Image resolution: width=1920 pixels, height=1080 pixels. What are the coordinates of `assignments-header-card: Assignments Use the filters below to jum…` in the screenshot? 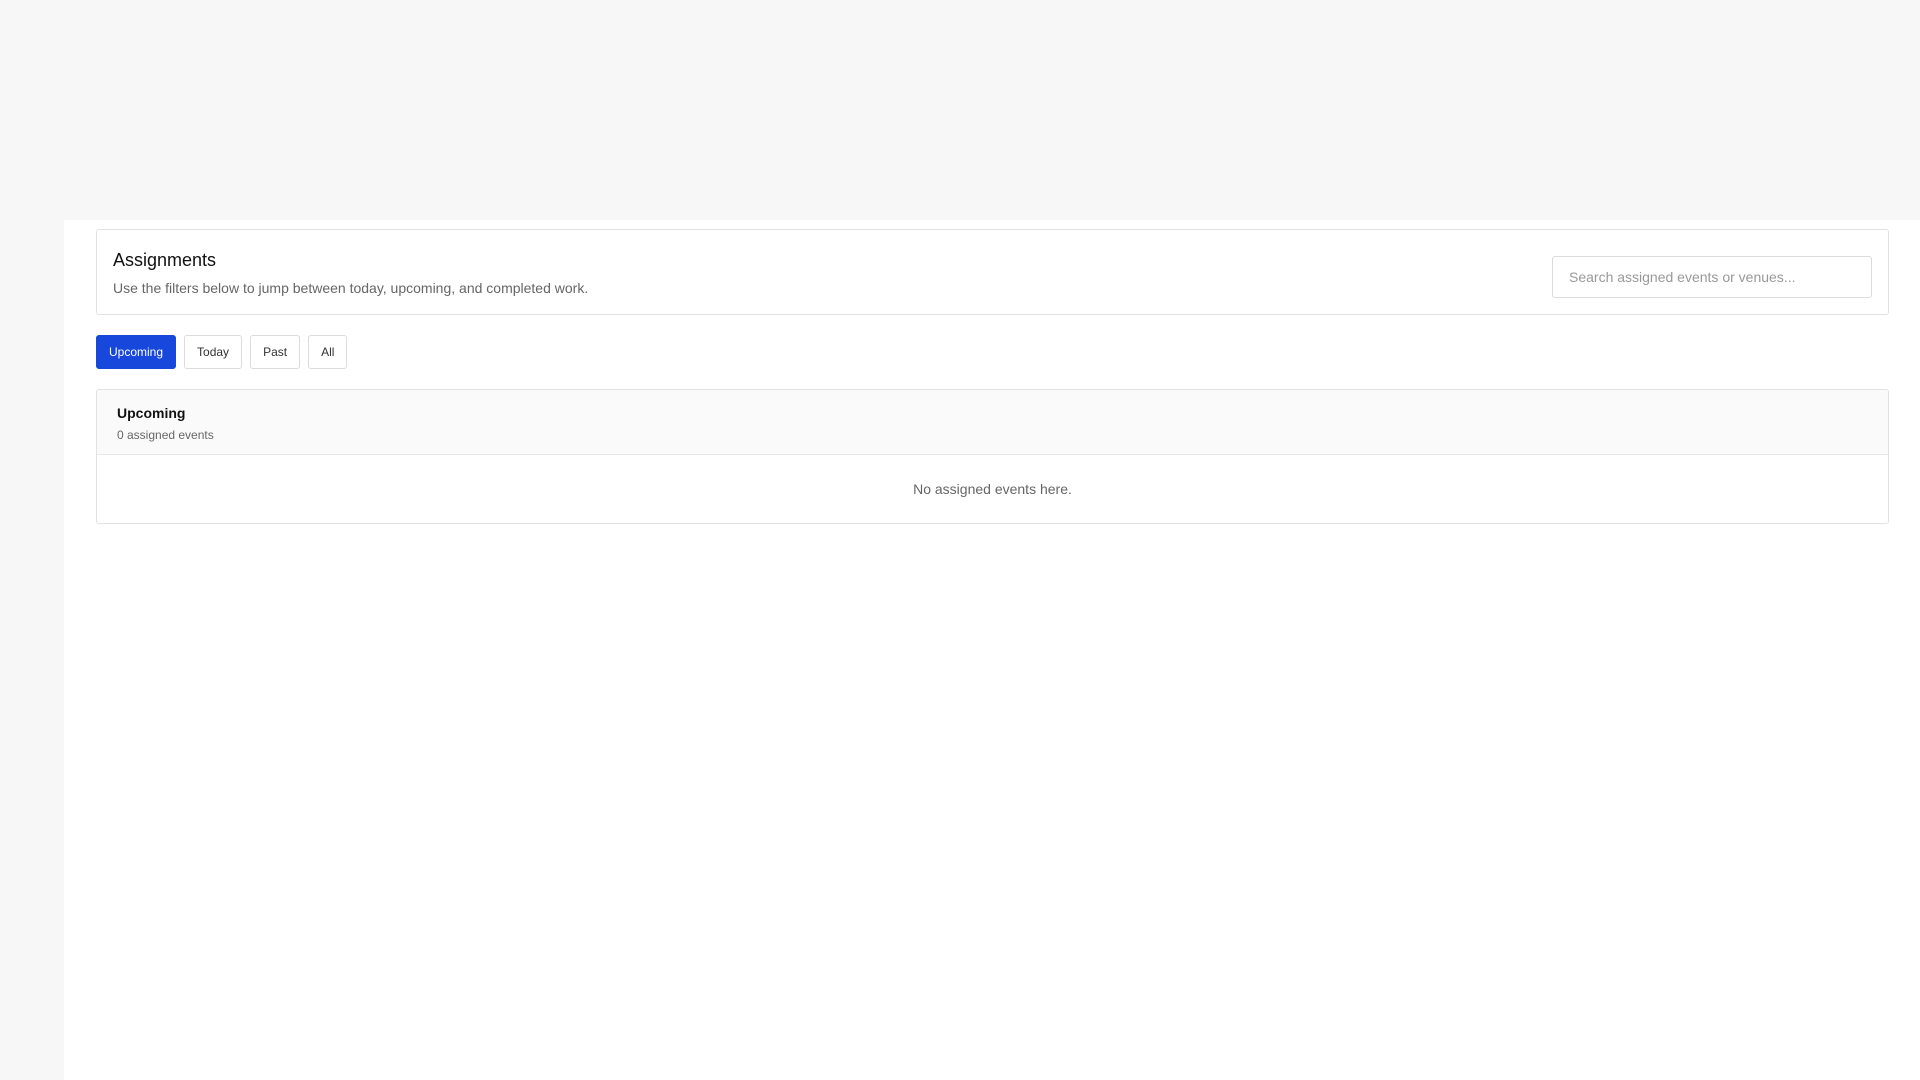 It's located at (992, 272).